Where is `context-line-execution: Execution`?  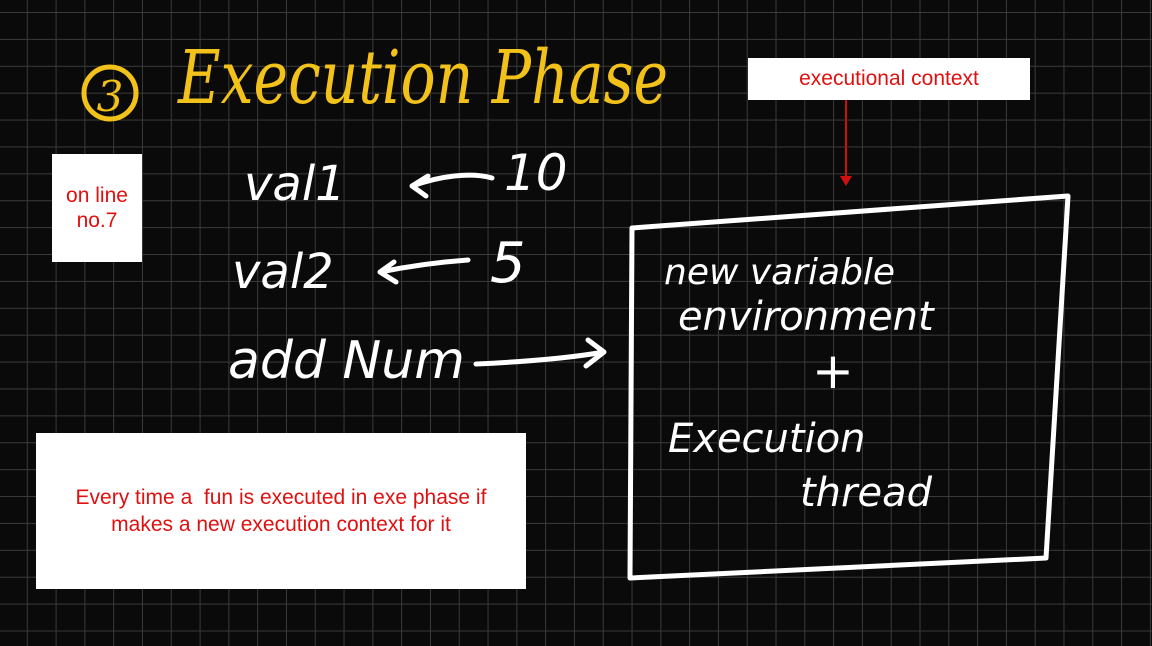 context-line-execution: Execution is located at coordinates (767, 439).